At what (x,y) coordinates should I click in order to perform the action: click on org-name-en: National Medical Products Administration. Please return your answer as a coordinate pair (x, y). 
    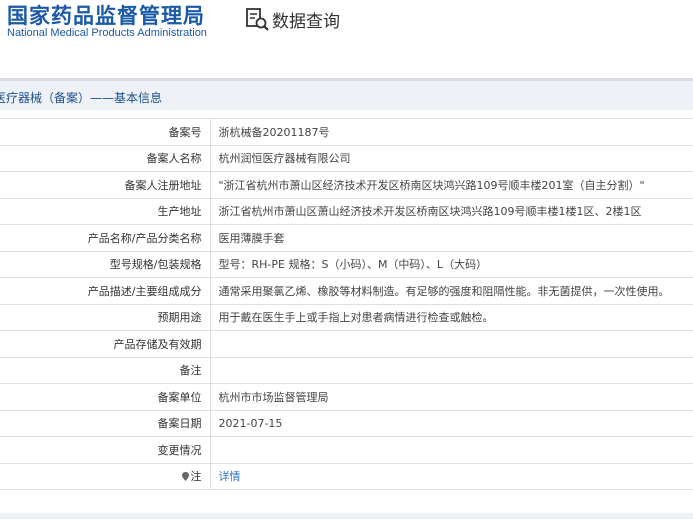
    Looking at the image, I should click on (107, 33).